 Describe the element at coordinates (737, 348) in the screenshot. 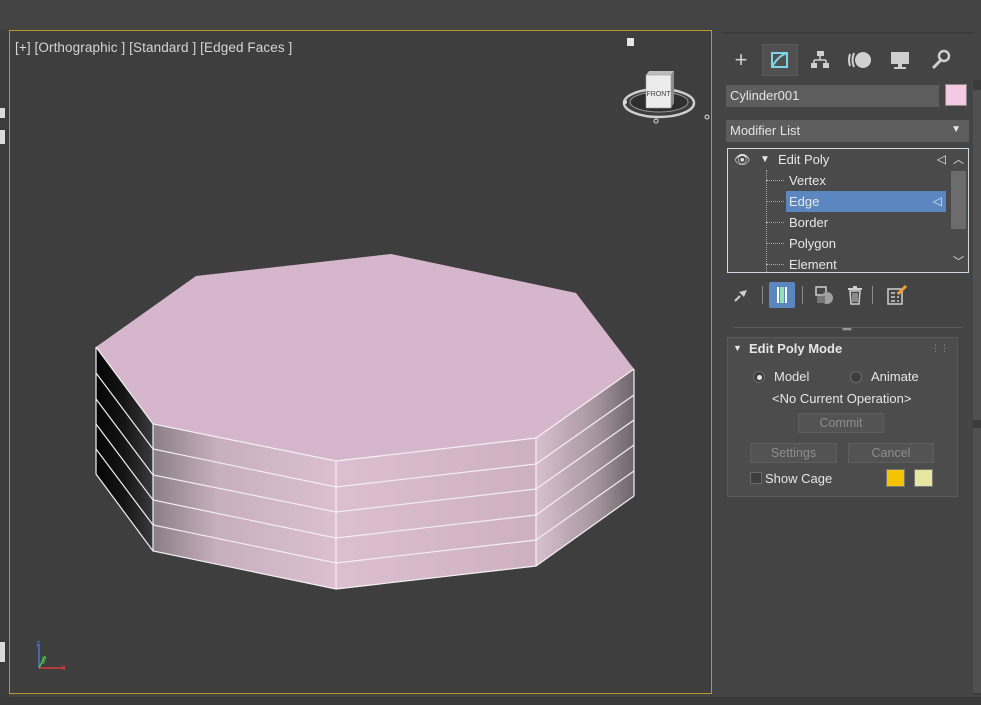

I see `collapse-triangle-icon: ▼` at that location.